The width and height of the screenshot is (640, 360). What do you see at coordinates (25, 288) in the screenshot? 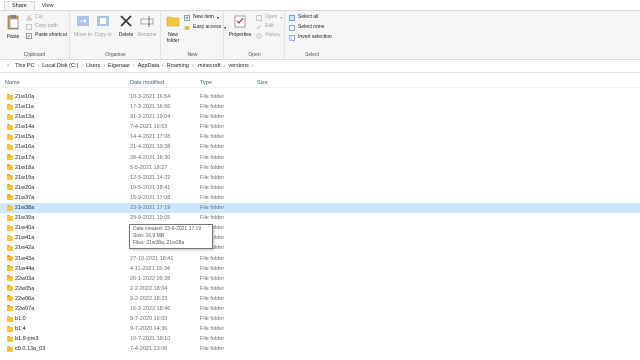
I see `file-name: 22w05a` at bounding box center [25, 288].